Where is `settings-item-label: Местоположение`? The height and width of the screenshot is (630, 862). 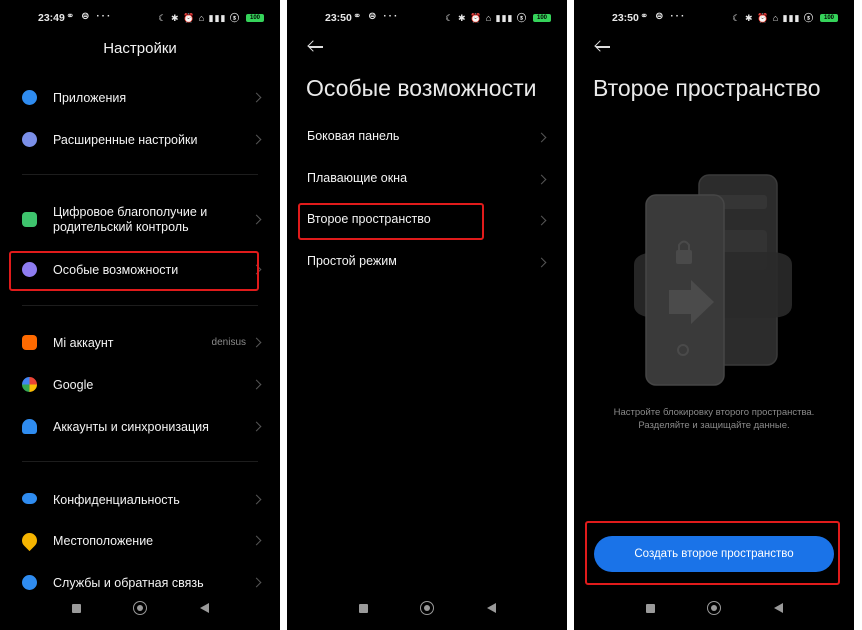
settings-item-label: Местоположение is located at coordinates (103, 541).